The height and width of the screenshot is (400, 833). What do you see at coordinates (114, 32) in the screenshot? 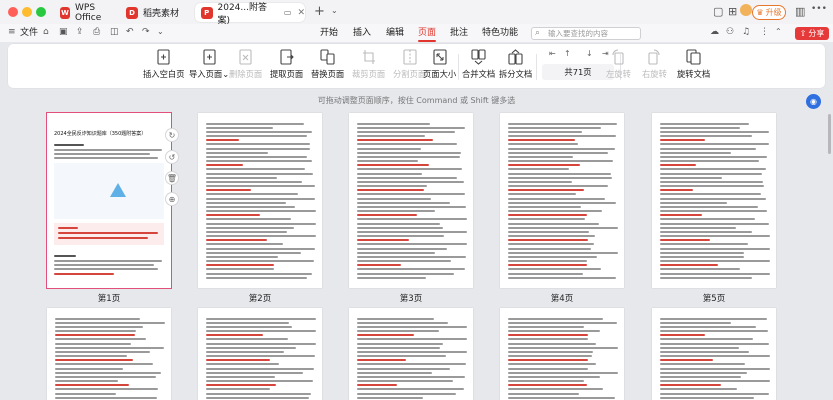
I see `preview-icon: ◫` at bounding box center [114, 32].